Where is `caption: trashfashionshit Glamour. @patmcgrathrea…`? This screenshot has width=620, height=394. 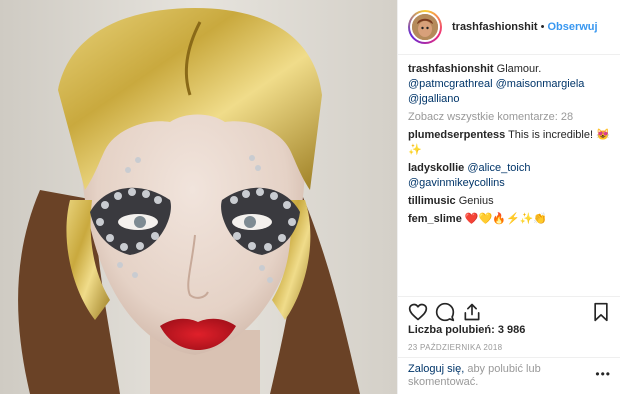
caption: trashfashionshit Glamour. @patmcgrathrea… is located at coordinates (510, 84).